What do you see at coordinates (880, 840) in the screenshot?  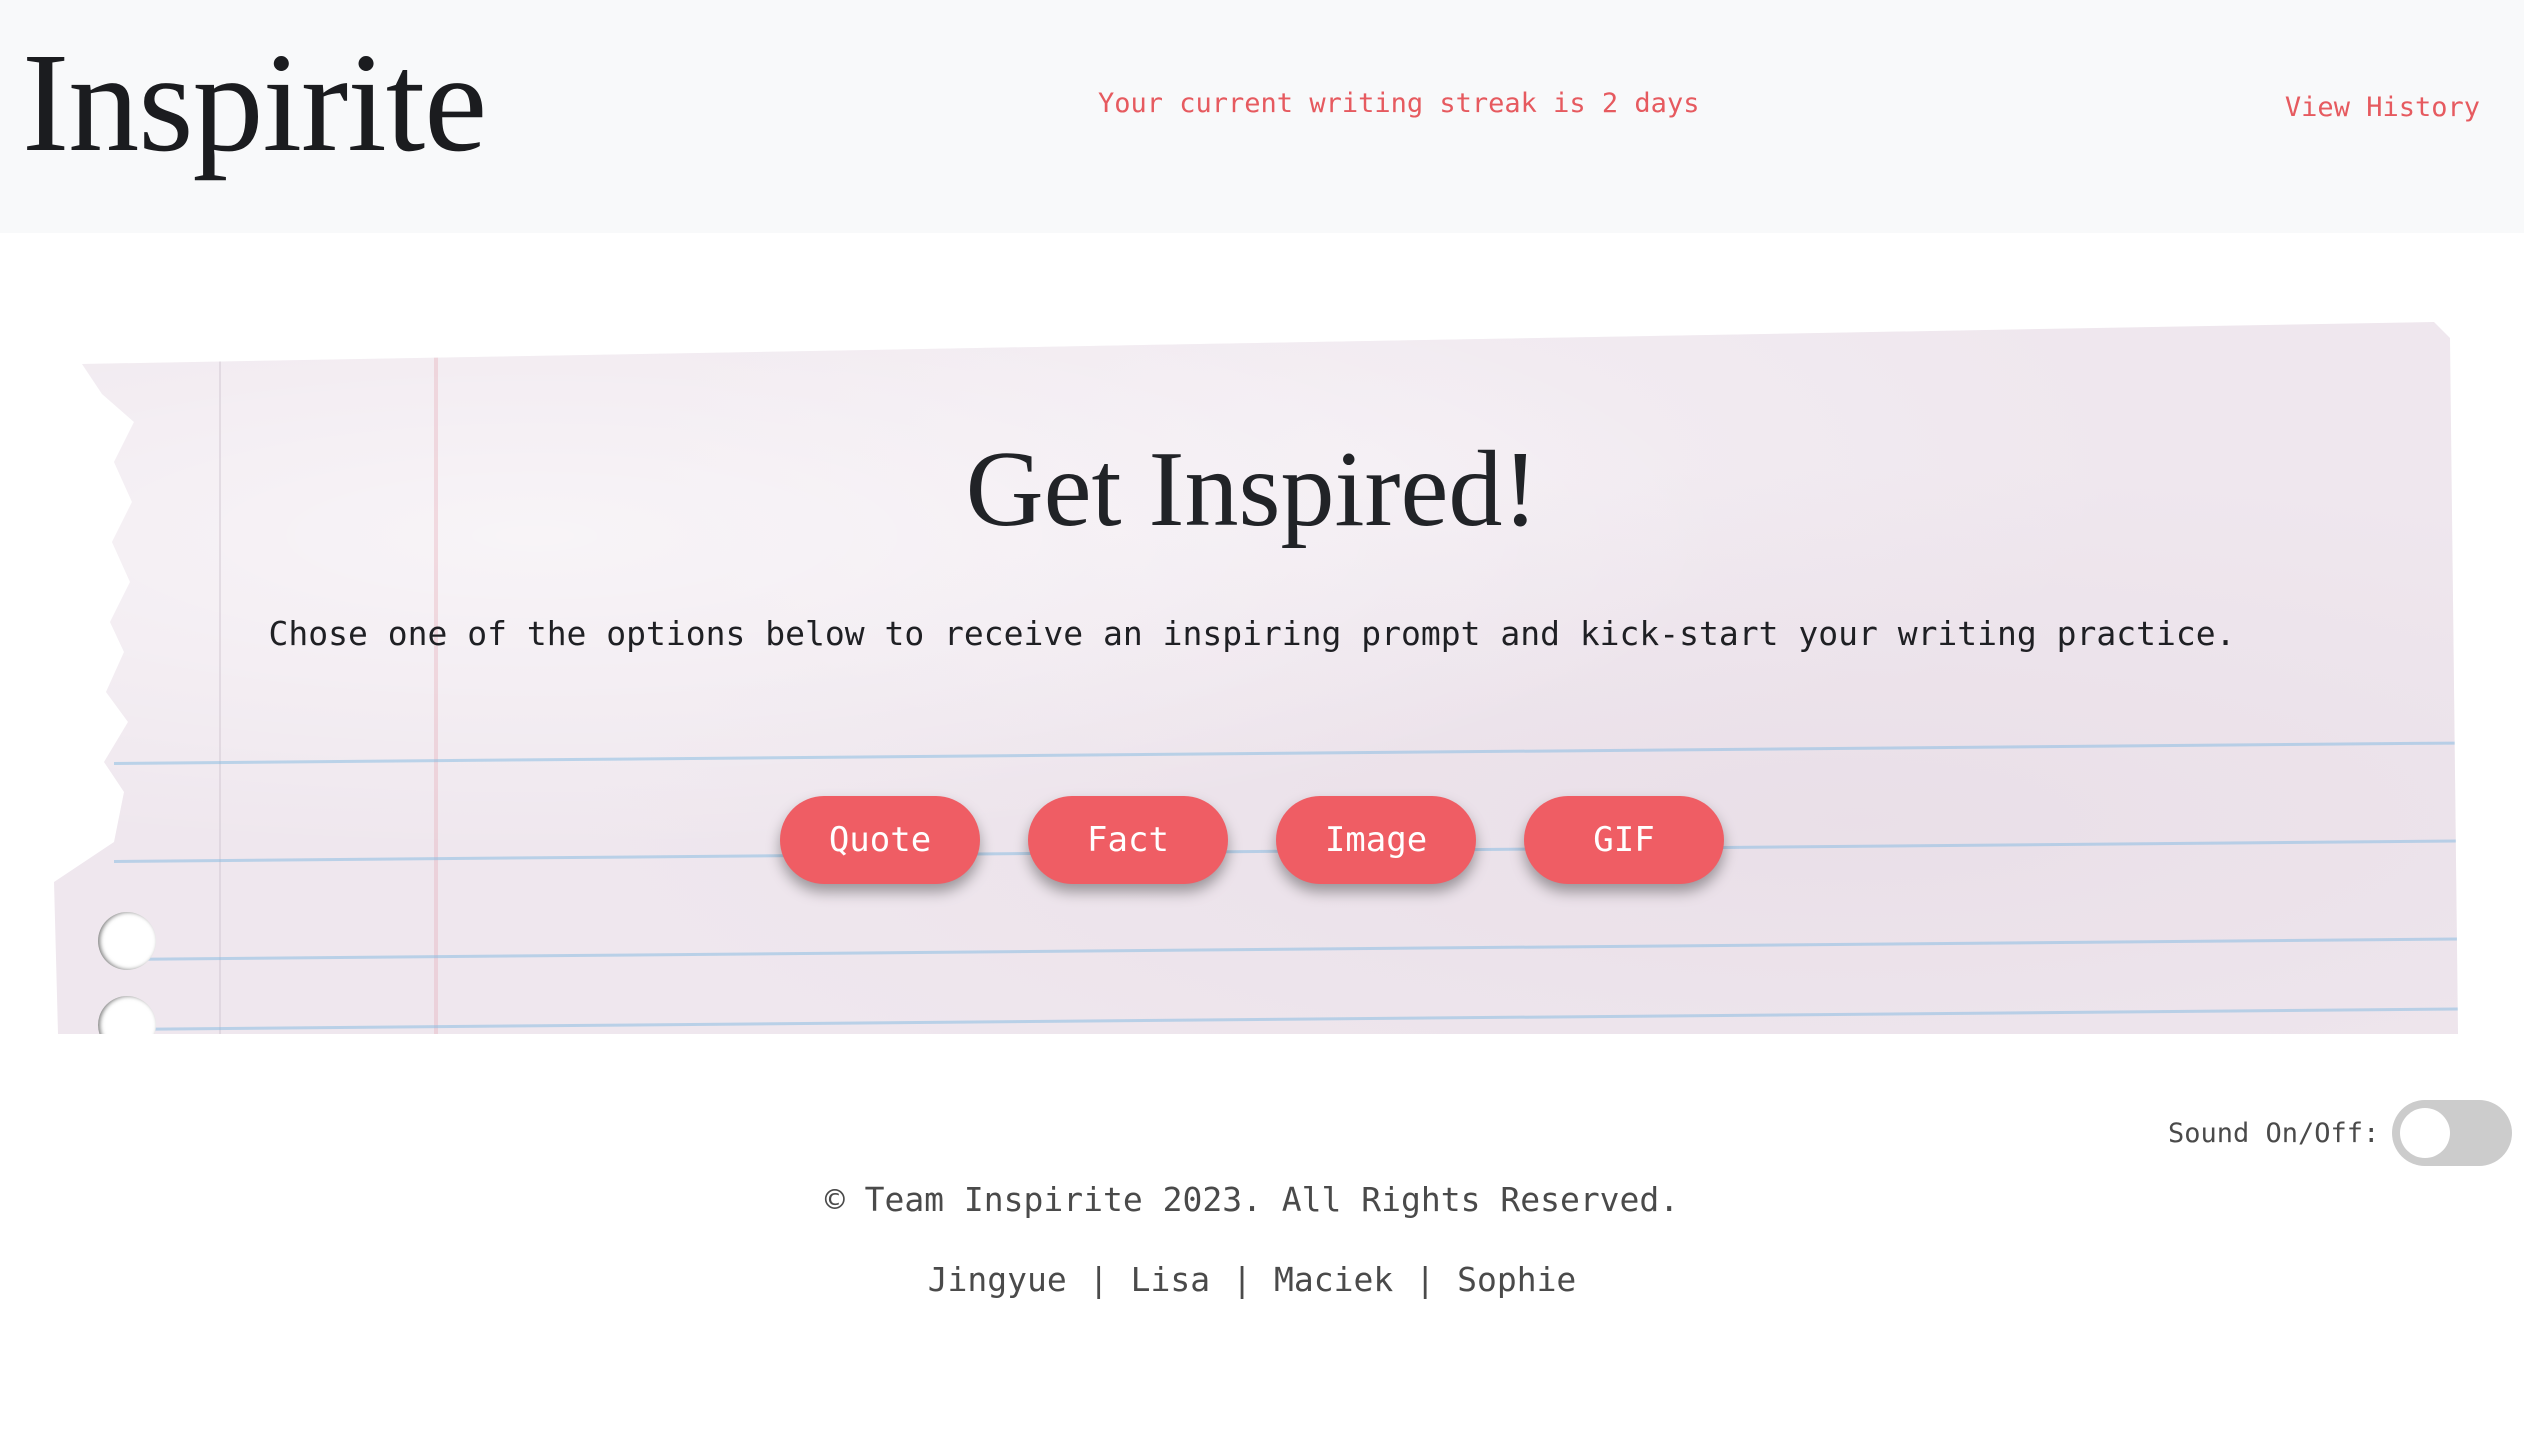 I see `quote-button: Quote` at bounding box center [880, 840].